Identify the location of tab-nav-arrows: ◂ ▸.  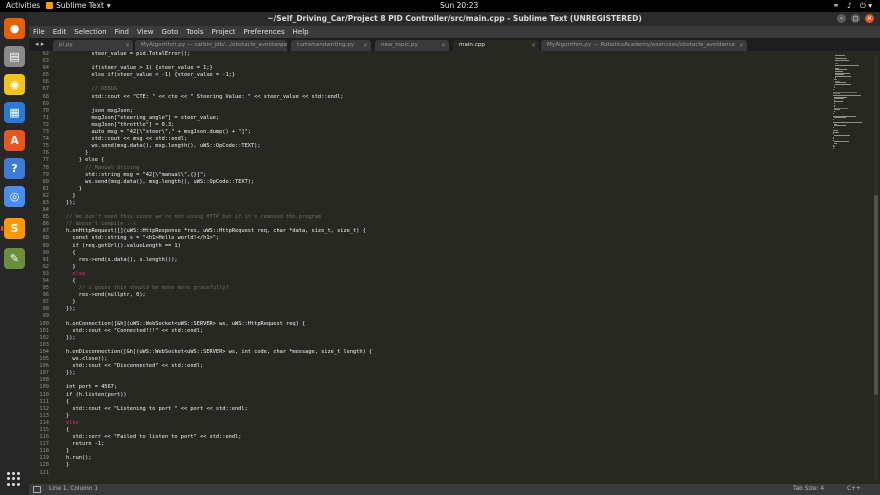
(39, 44).